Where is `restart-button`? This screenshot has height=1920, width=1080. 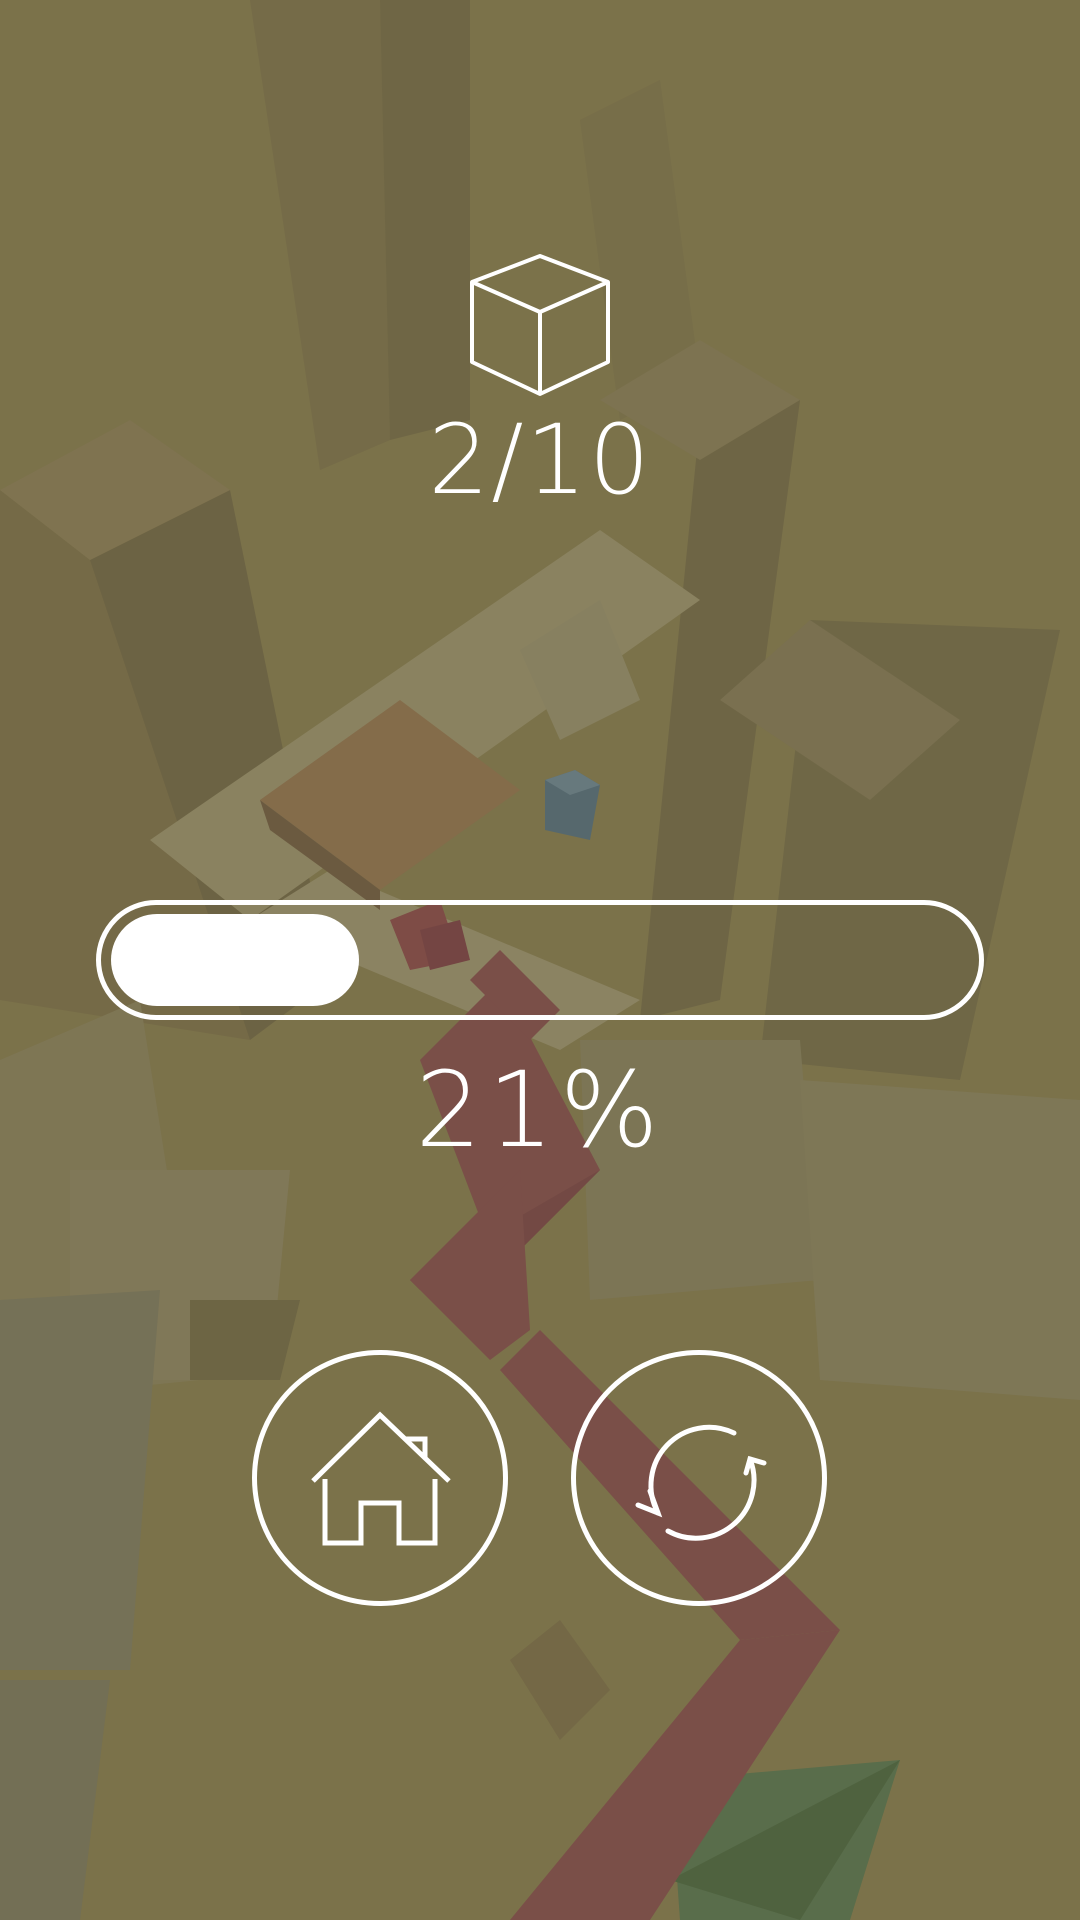 restart-button is located at coordinates (699, 1478).